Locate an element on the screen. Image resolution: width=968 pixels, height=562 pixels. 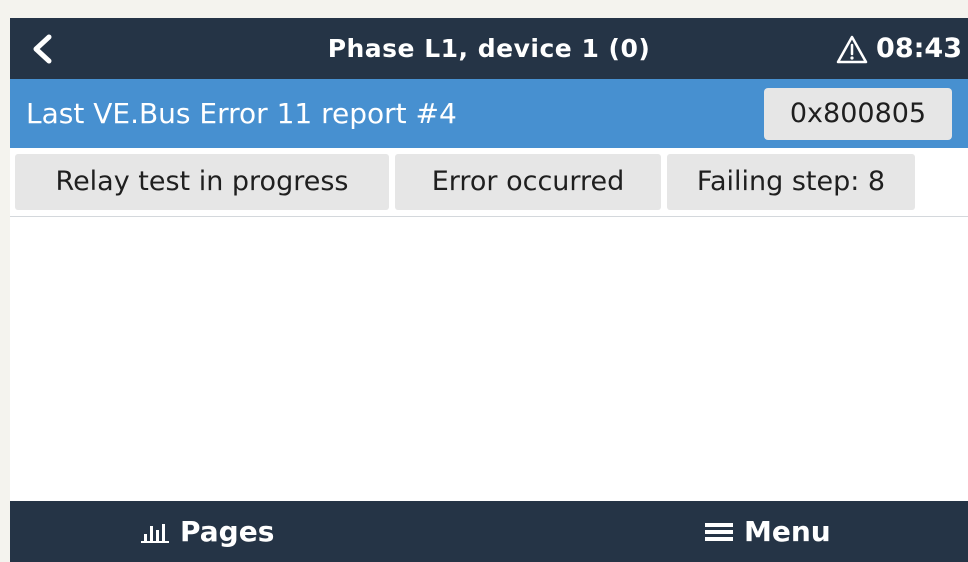
pages-button: Pages is located at coordinates (207, 531).